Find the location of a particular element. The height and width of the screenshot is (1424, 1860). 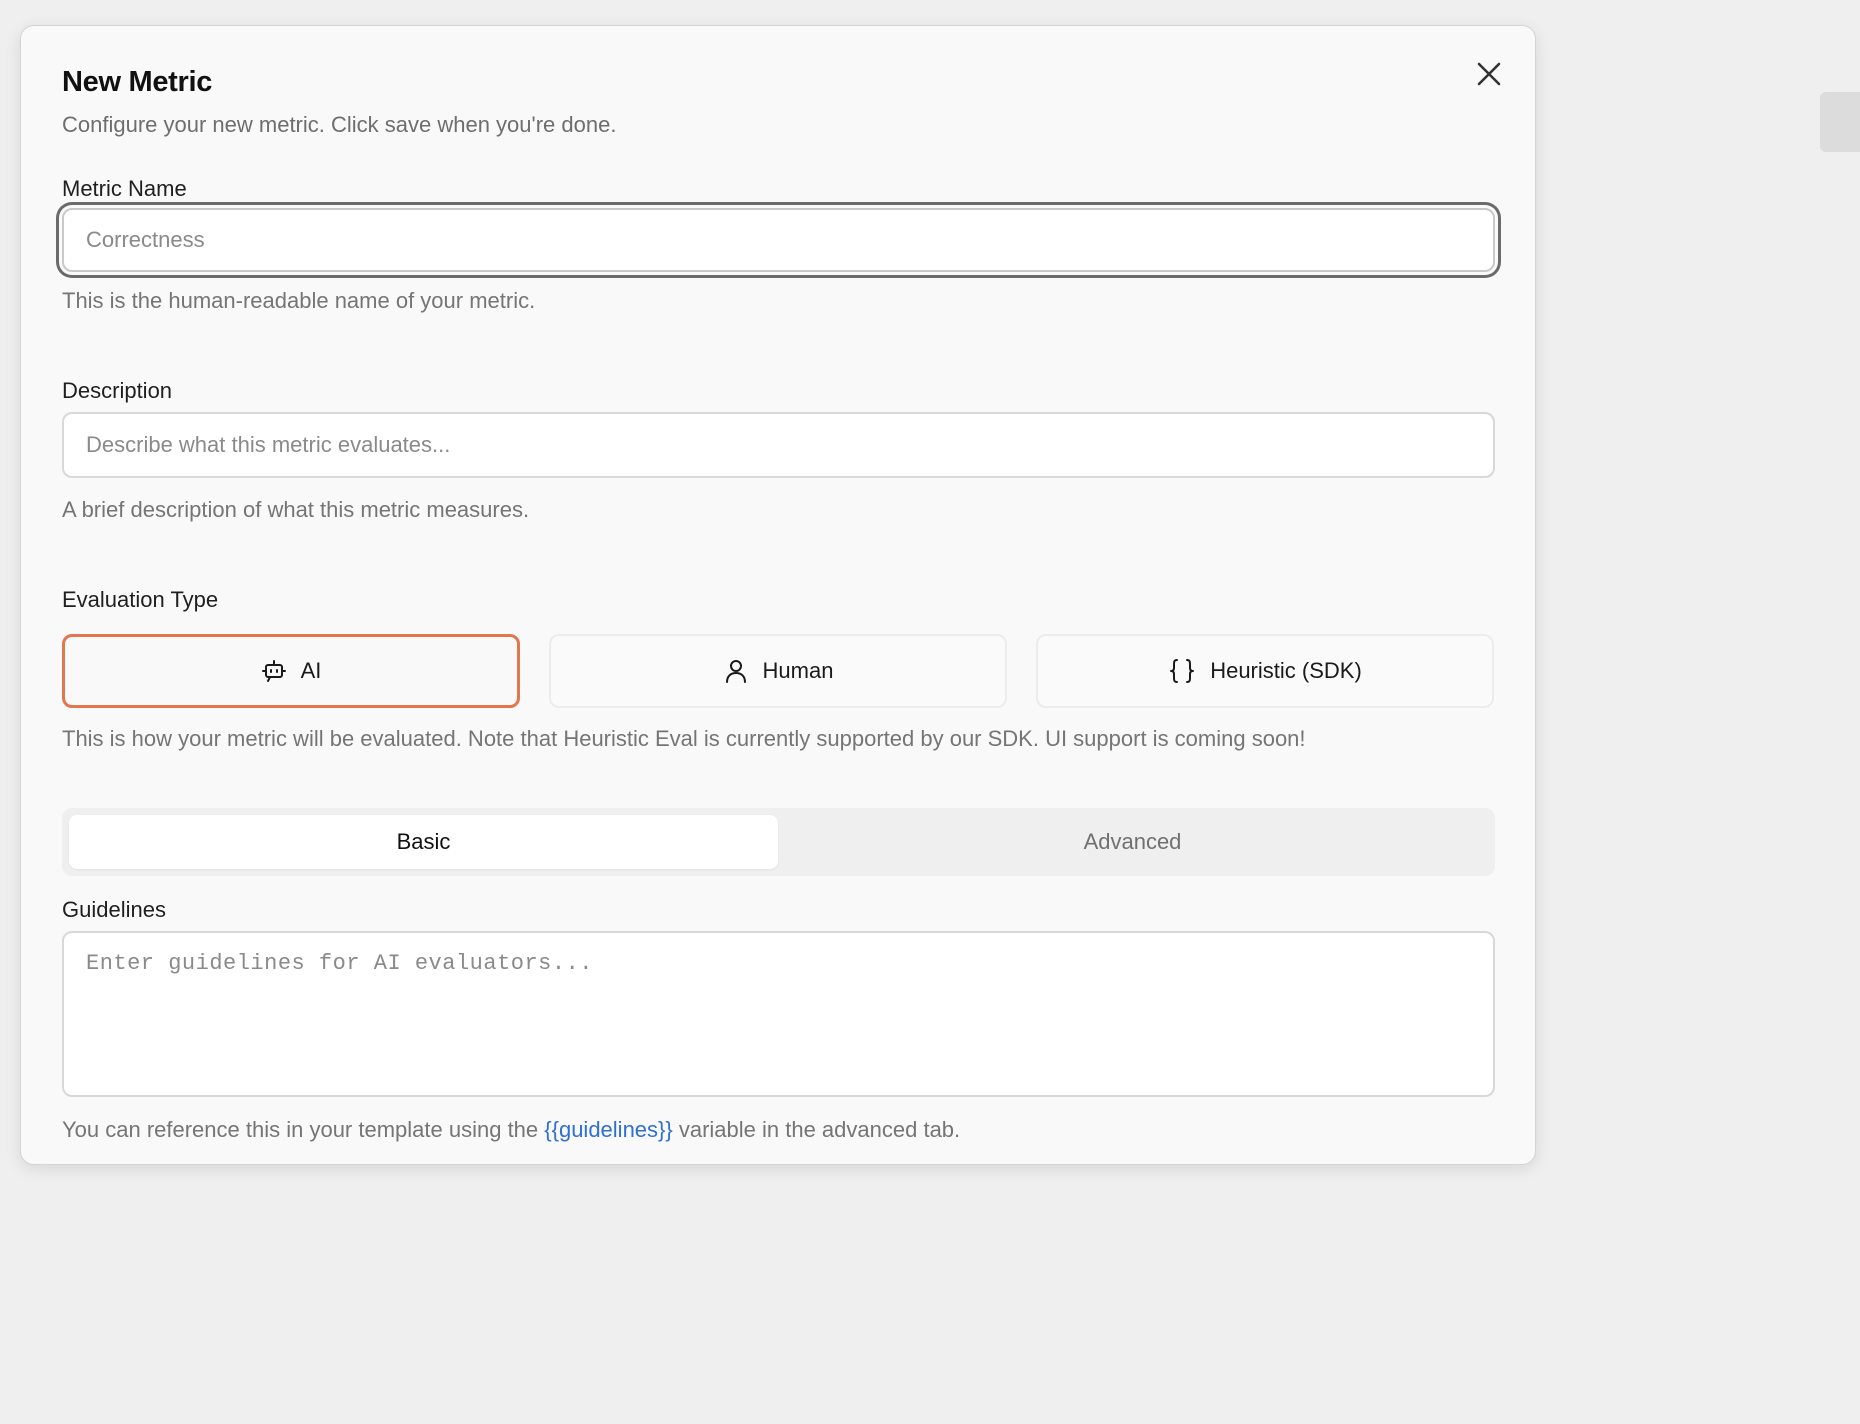

eval-type-human-button: Human is located at coordinates (778, 671).